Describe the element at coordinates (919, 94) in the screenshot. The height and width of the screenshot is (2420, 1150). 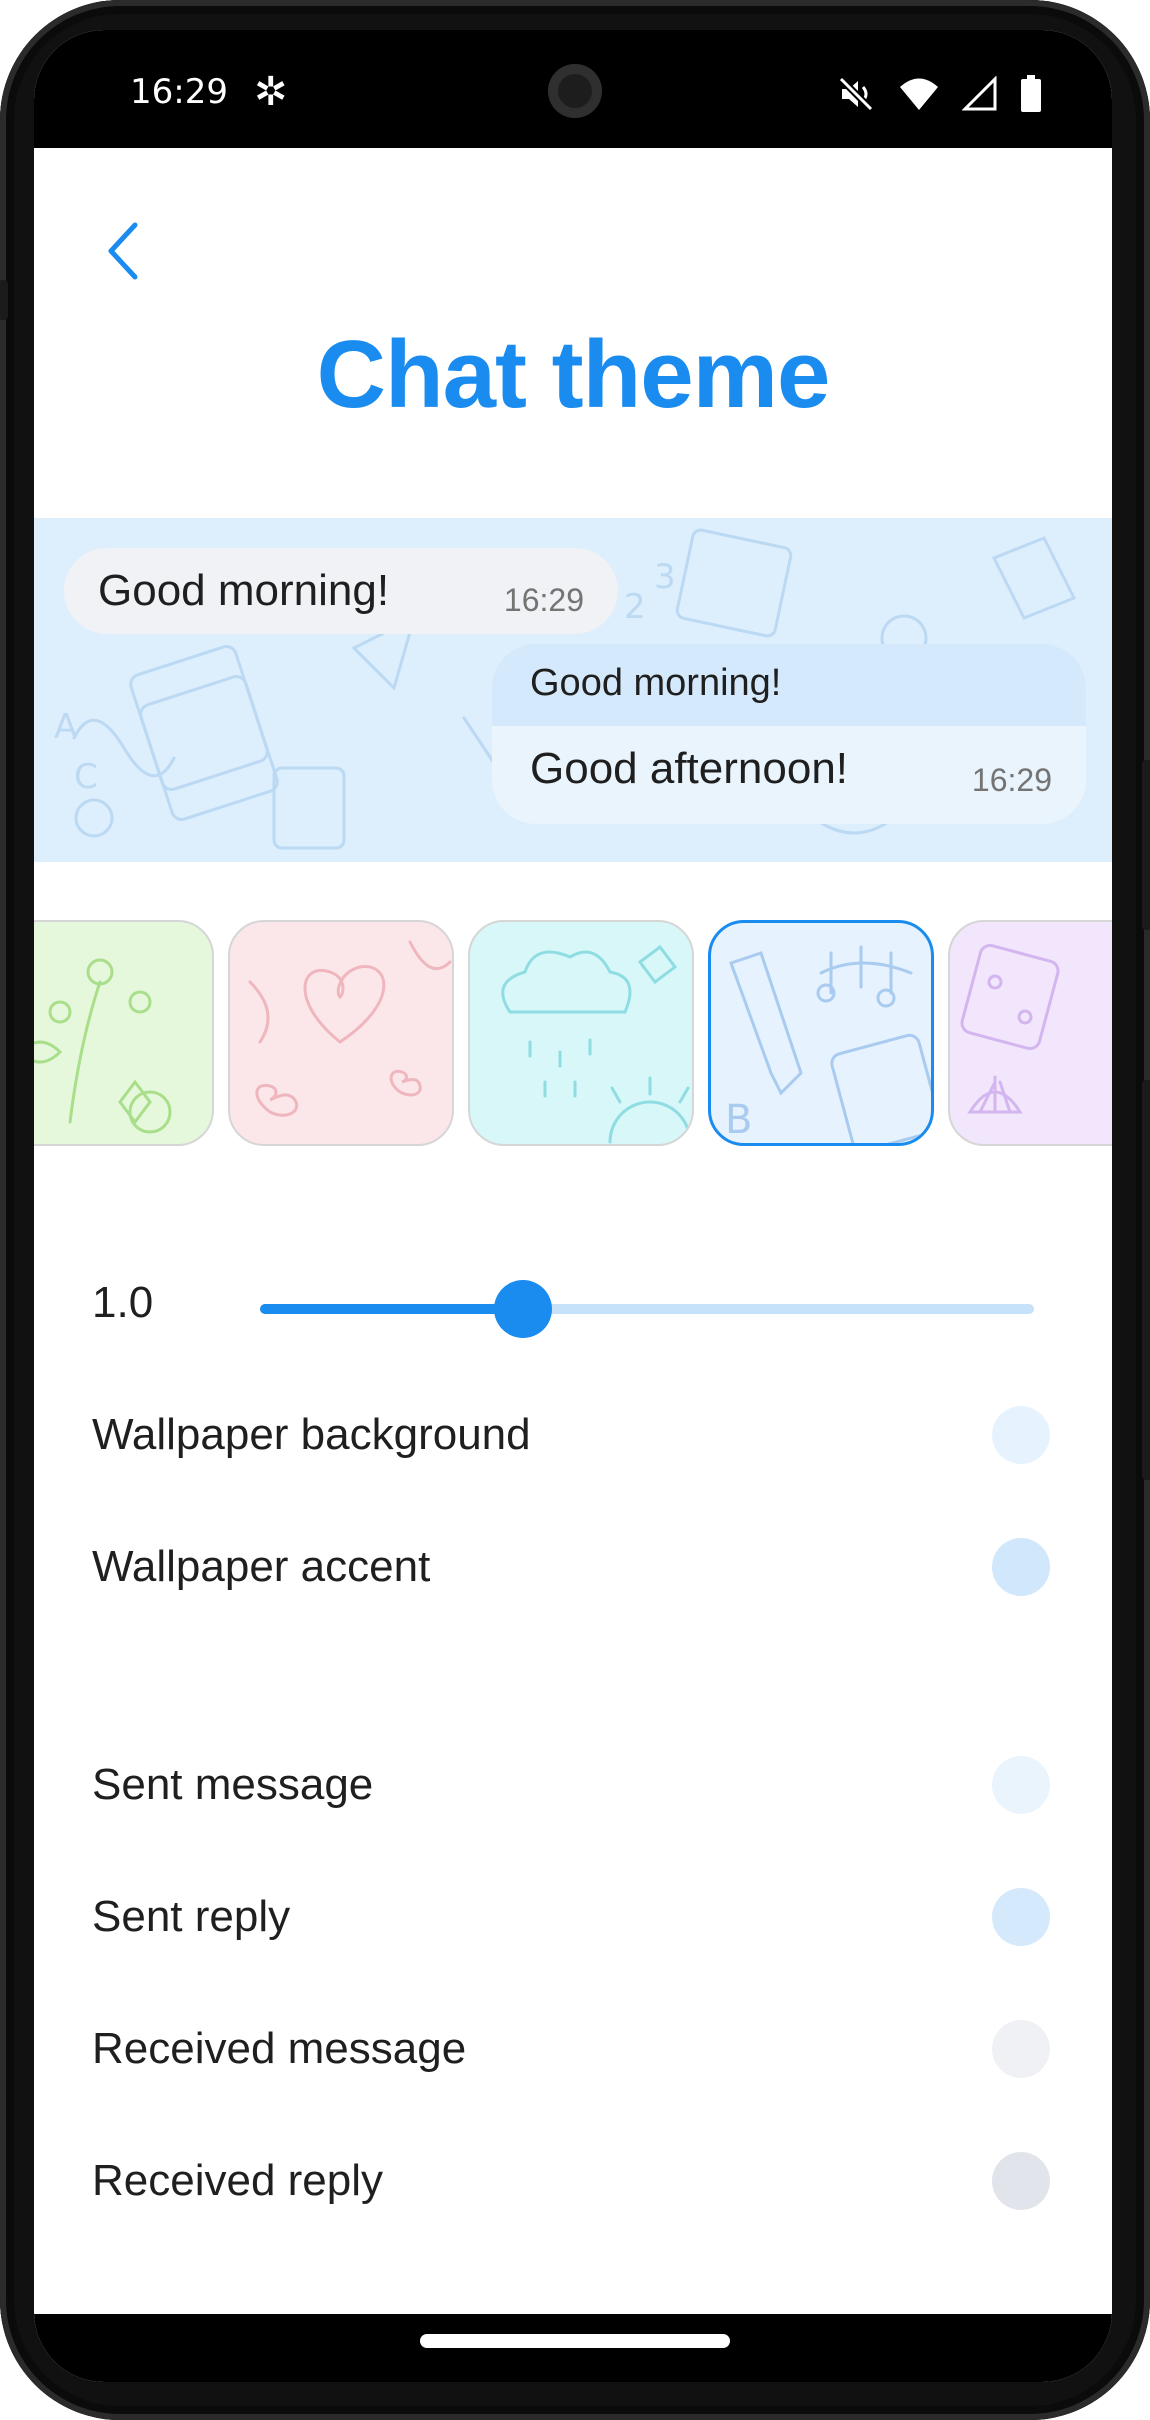
I see `wifi-icon` at that location.